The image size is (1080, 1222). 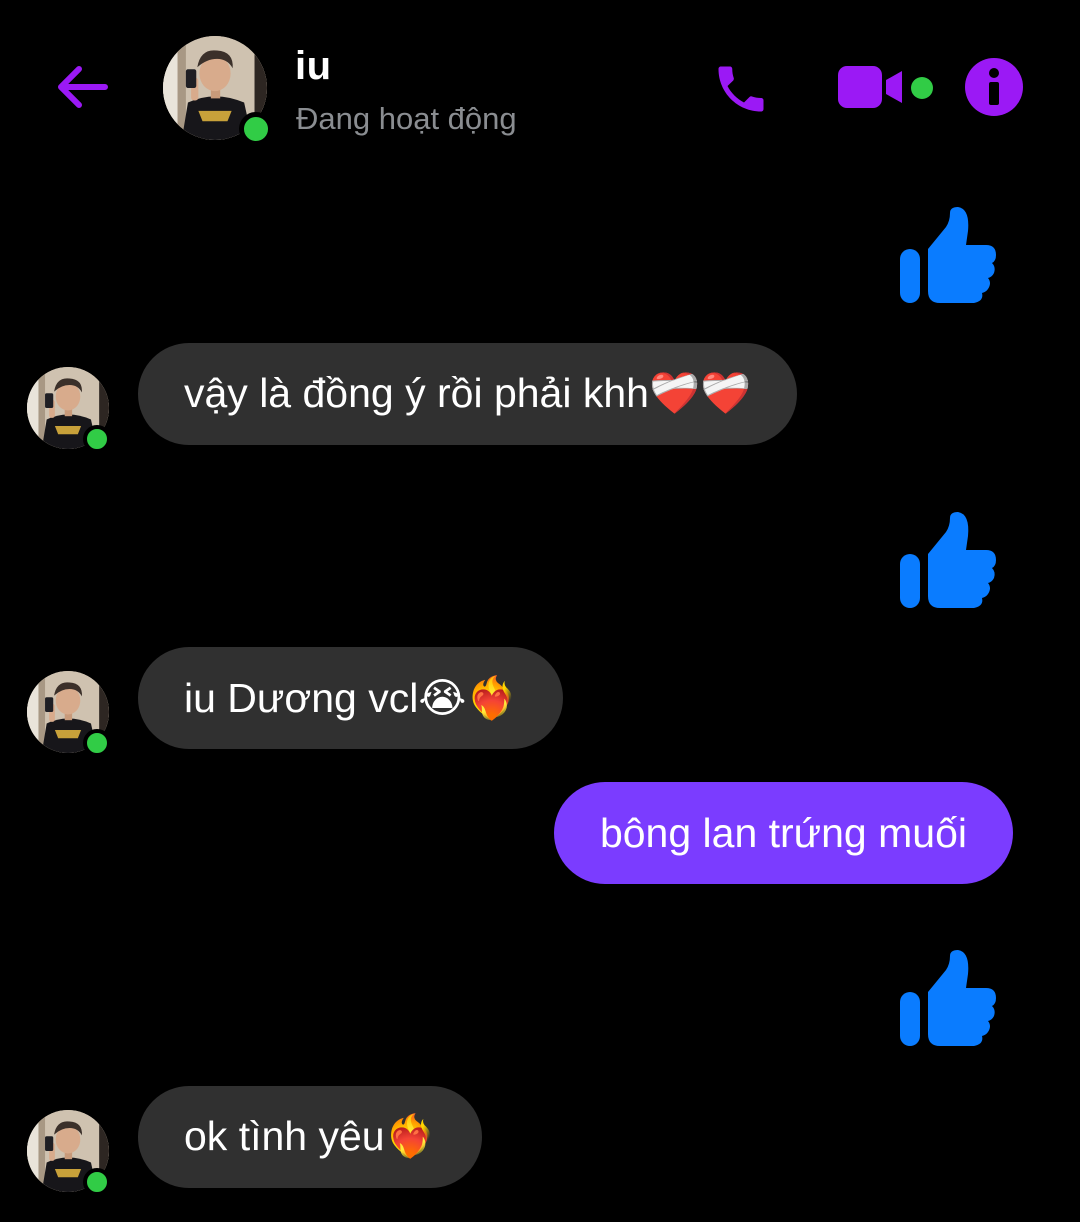 I want to click on message-row: vậy là đồng ý rồi phải khh❤️‍🩹❤️‍🩹, so click(x=540, y=398).